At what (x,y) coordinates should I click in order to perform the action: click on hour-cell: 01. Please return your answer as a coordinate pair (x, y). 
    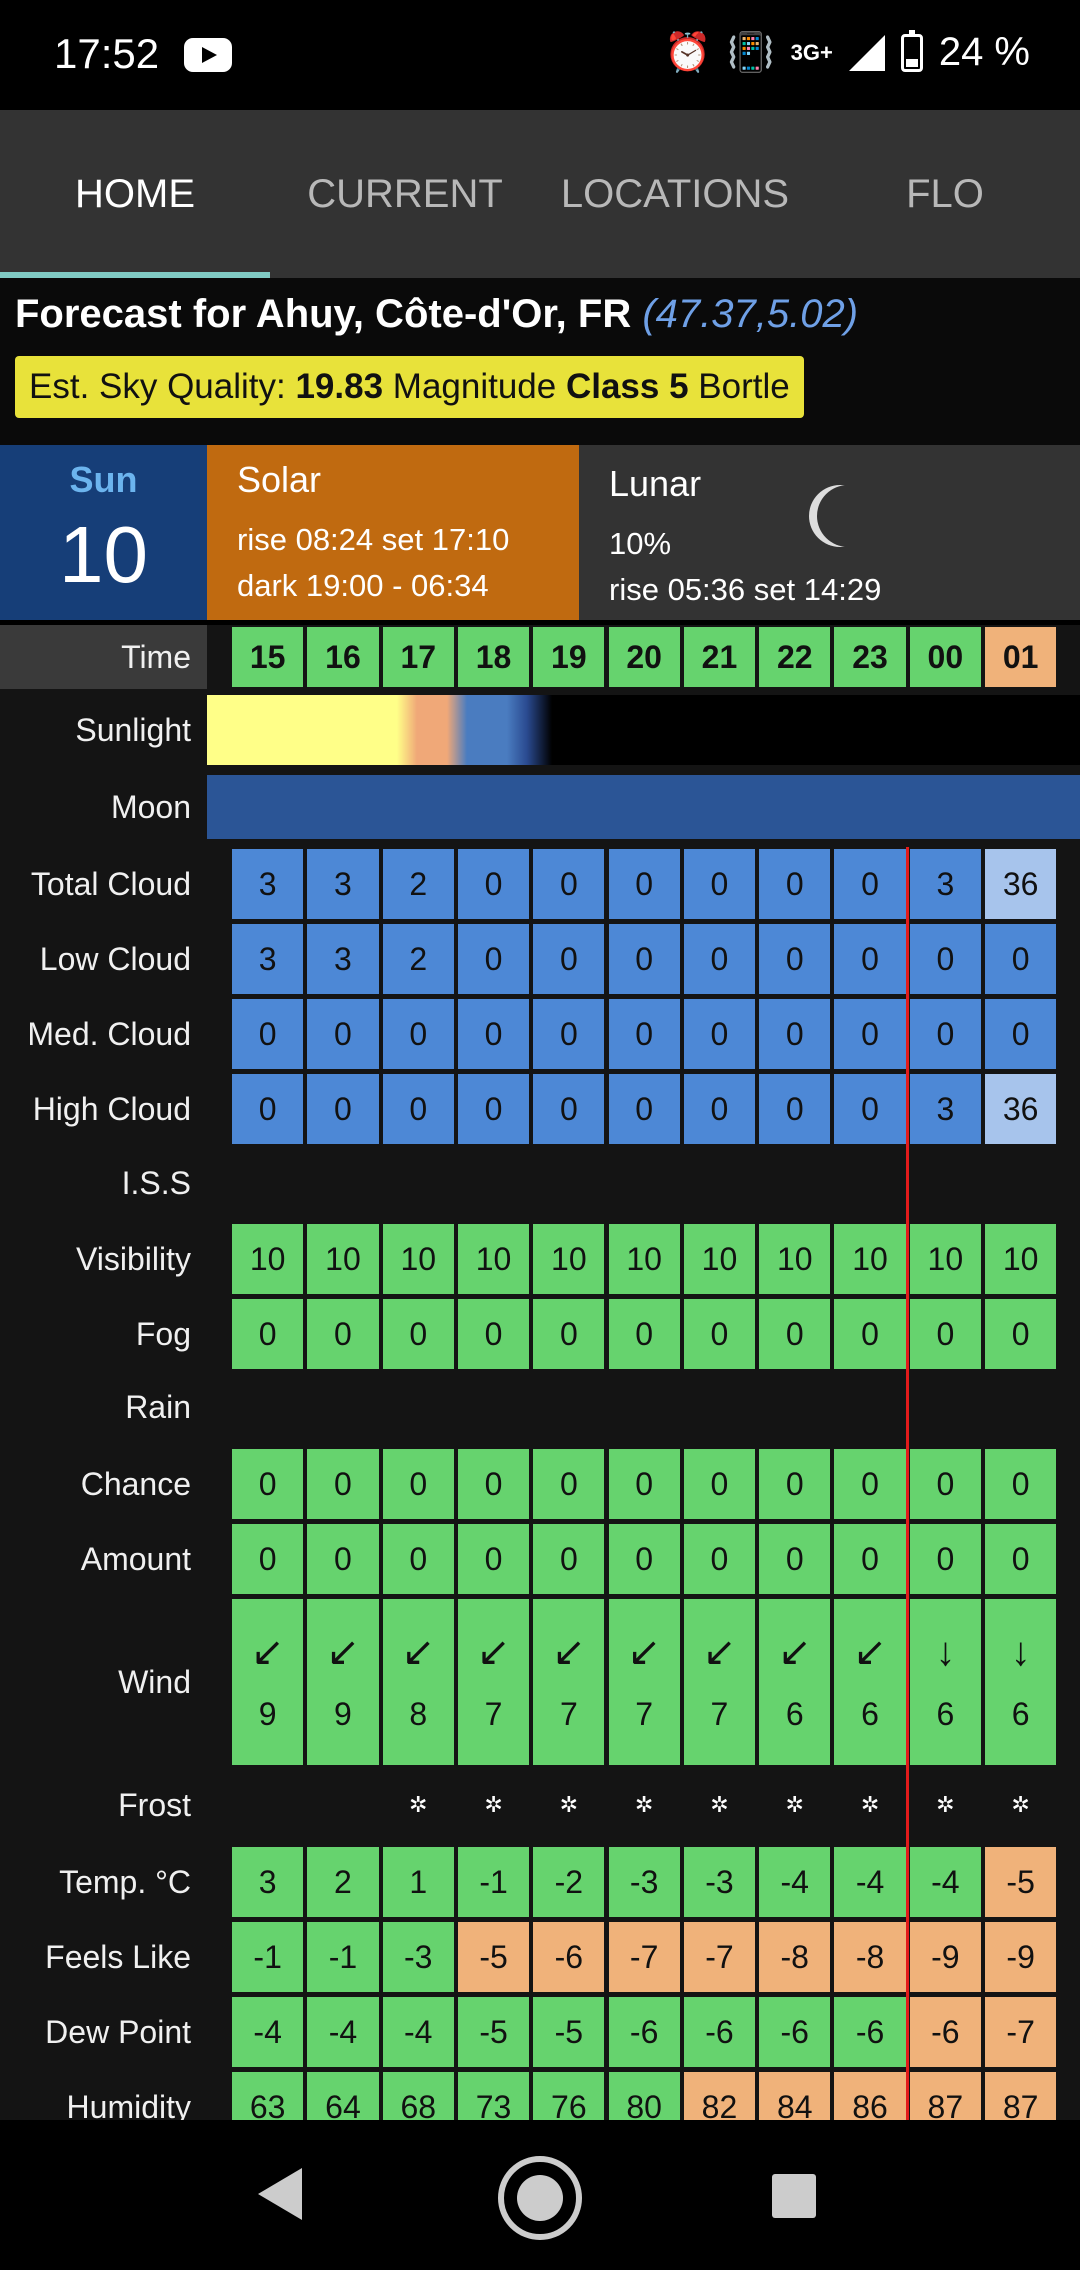
    Looking at the image, I should click on (1021, 657).